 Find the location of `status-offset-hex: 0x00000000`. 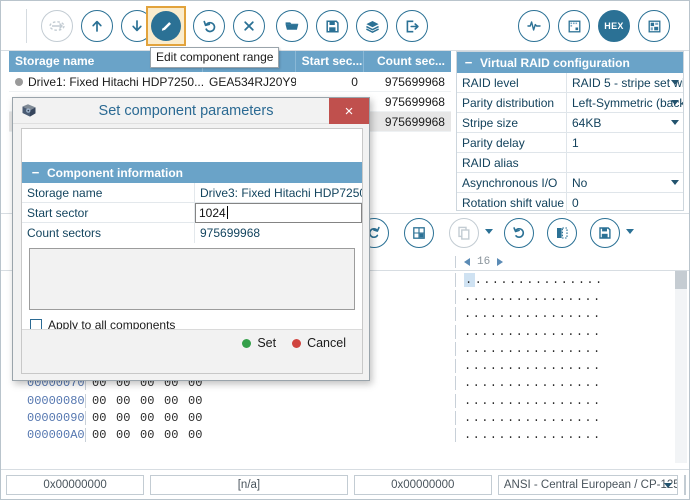

status-offset-hex: 0x00000000 is located at coordinates (75, 484).